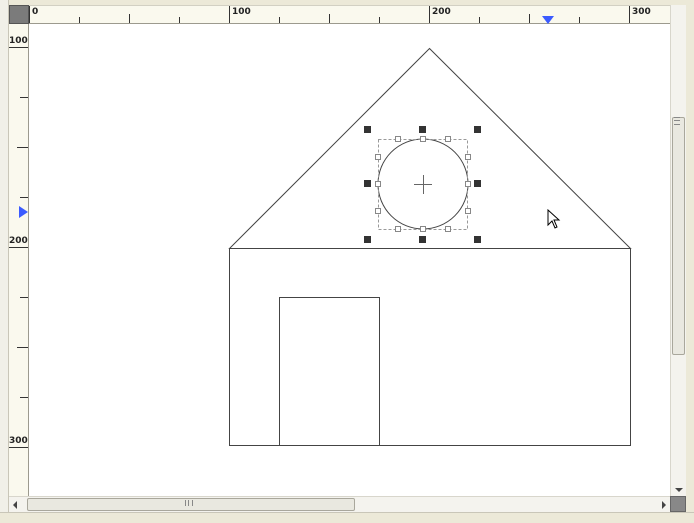 The image size is (694, 523). What do you see at coordinates (367, 239) in the screenshot?
I see `resize-handle-sw` at bounding box center [367, 239].